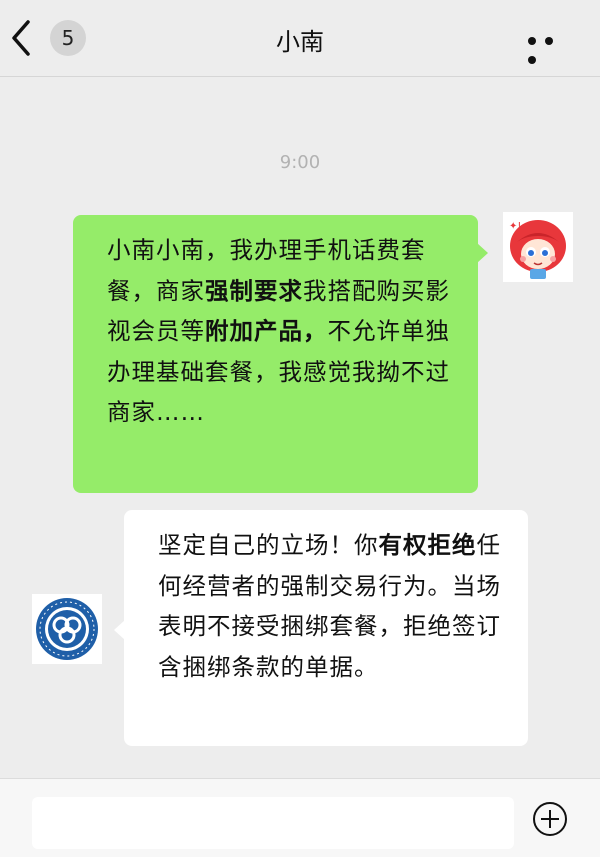  I want to click on message-emphasis: 有权拒绝, so click(427, 545).